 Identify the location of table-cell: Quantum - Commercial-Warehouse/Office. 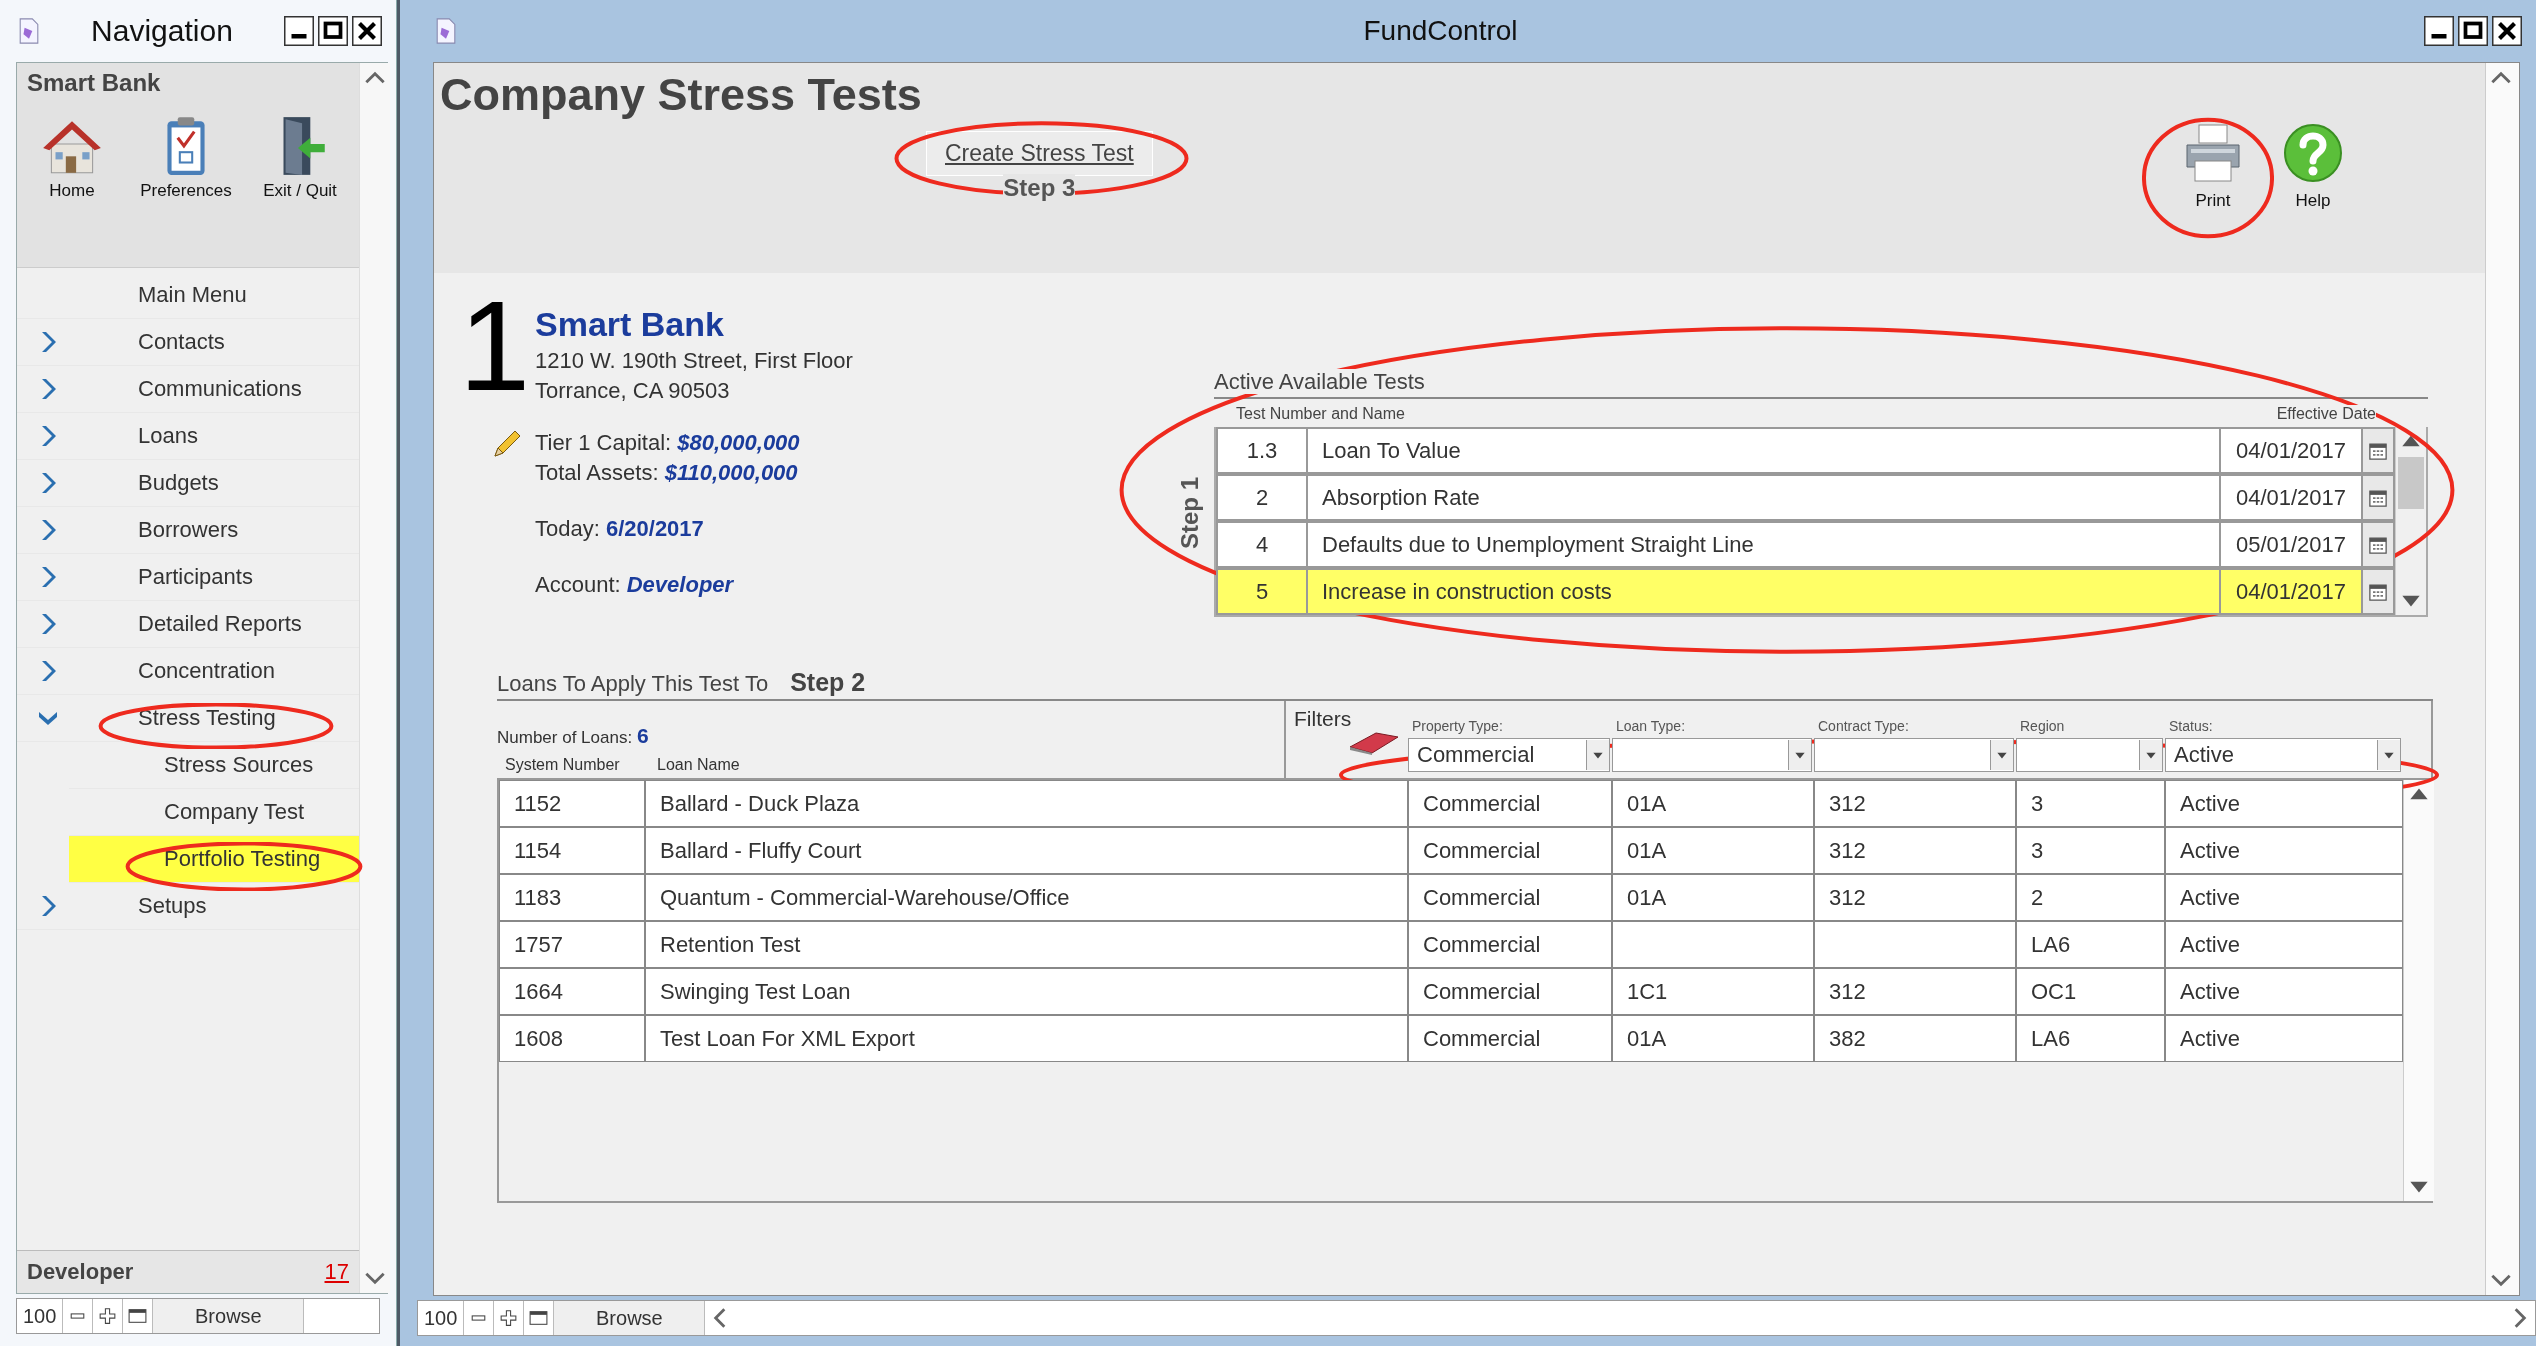
(1026, 897).